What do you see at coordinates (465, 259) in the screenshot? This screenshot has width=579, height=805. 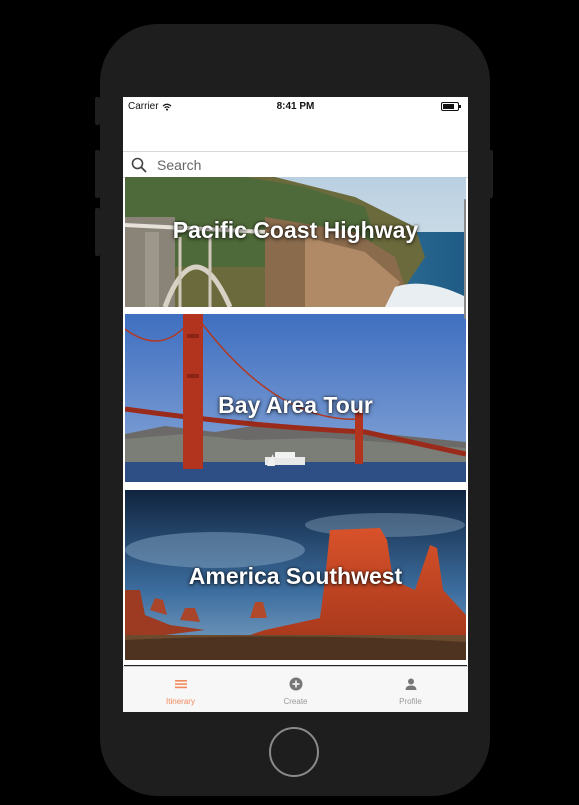 I see `scroll-indicator` at bounding box center [465, 259].